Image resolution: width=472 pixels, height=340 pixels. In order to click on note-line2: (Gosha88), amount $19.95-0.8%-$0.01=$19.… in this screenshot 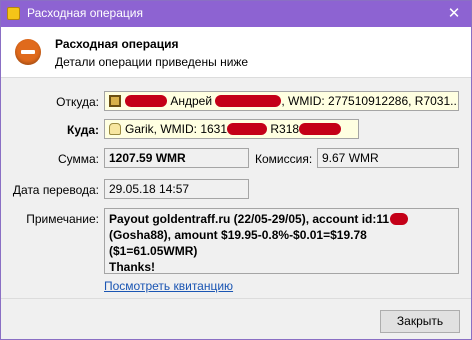, I will do `click(238, 243)`.